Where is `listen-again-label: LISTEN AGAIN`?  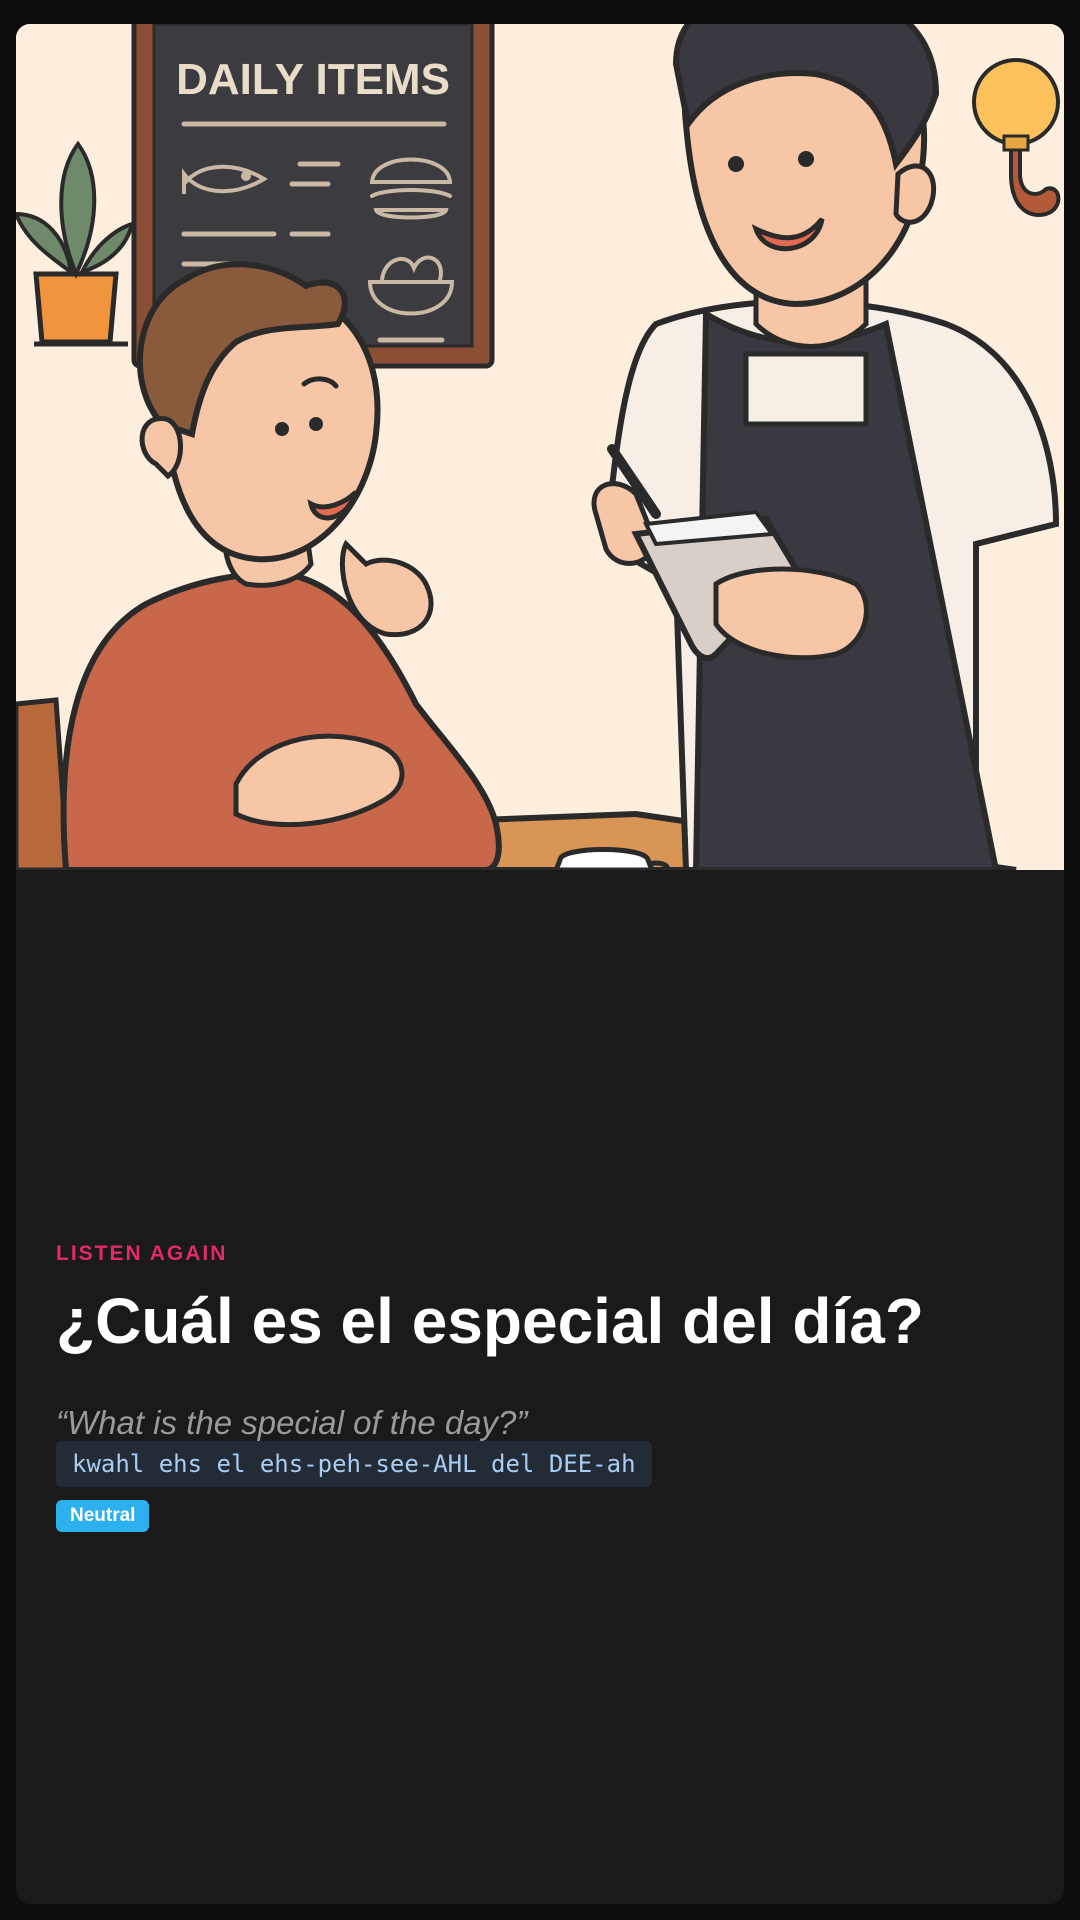 listen-again-label: LISTEN AGAIN is located at coordinates (142, 1253).